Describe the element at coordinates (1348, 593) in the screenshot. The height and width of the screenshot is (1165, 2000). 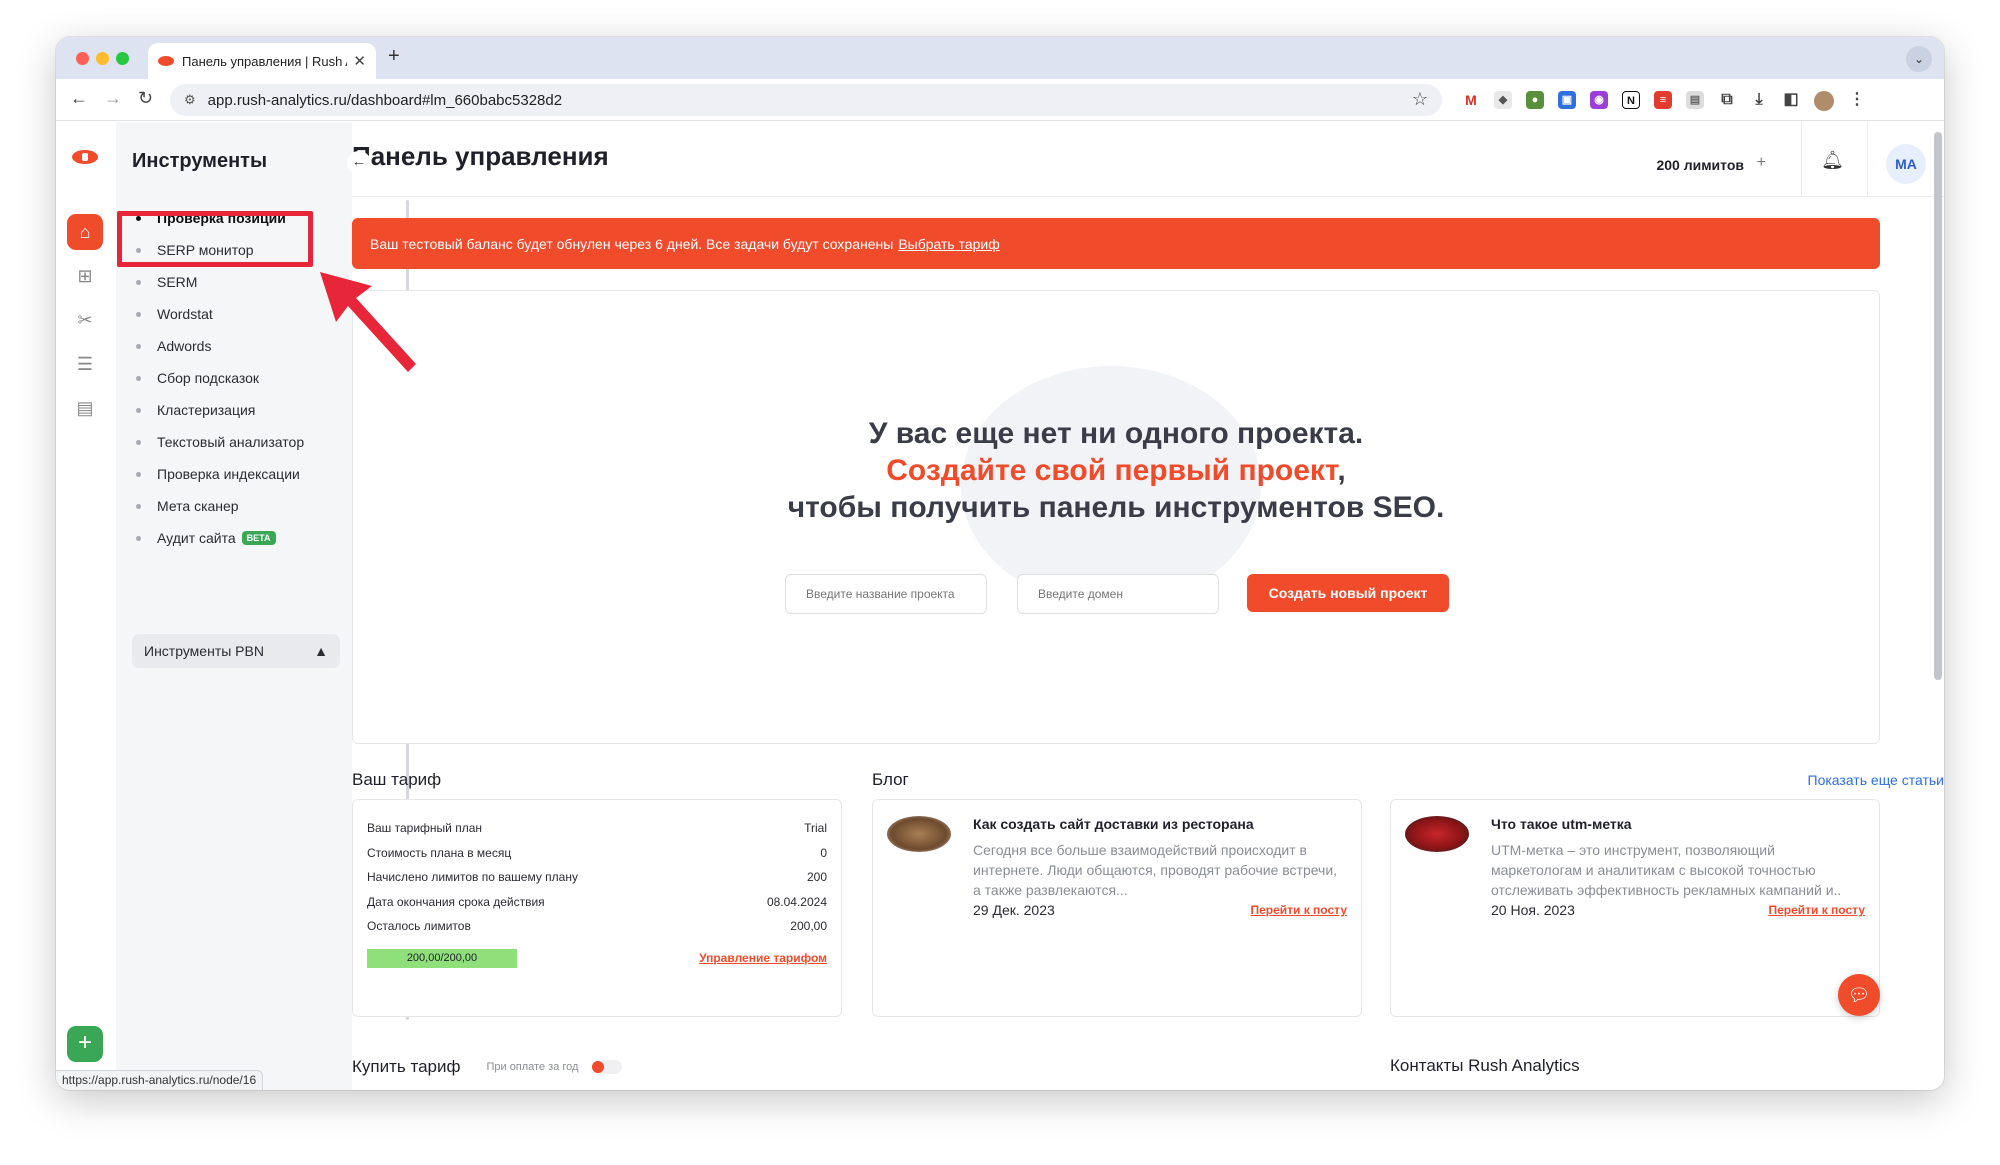
I see `create-project-button: Создать новый проект` at that location.